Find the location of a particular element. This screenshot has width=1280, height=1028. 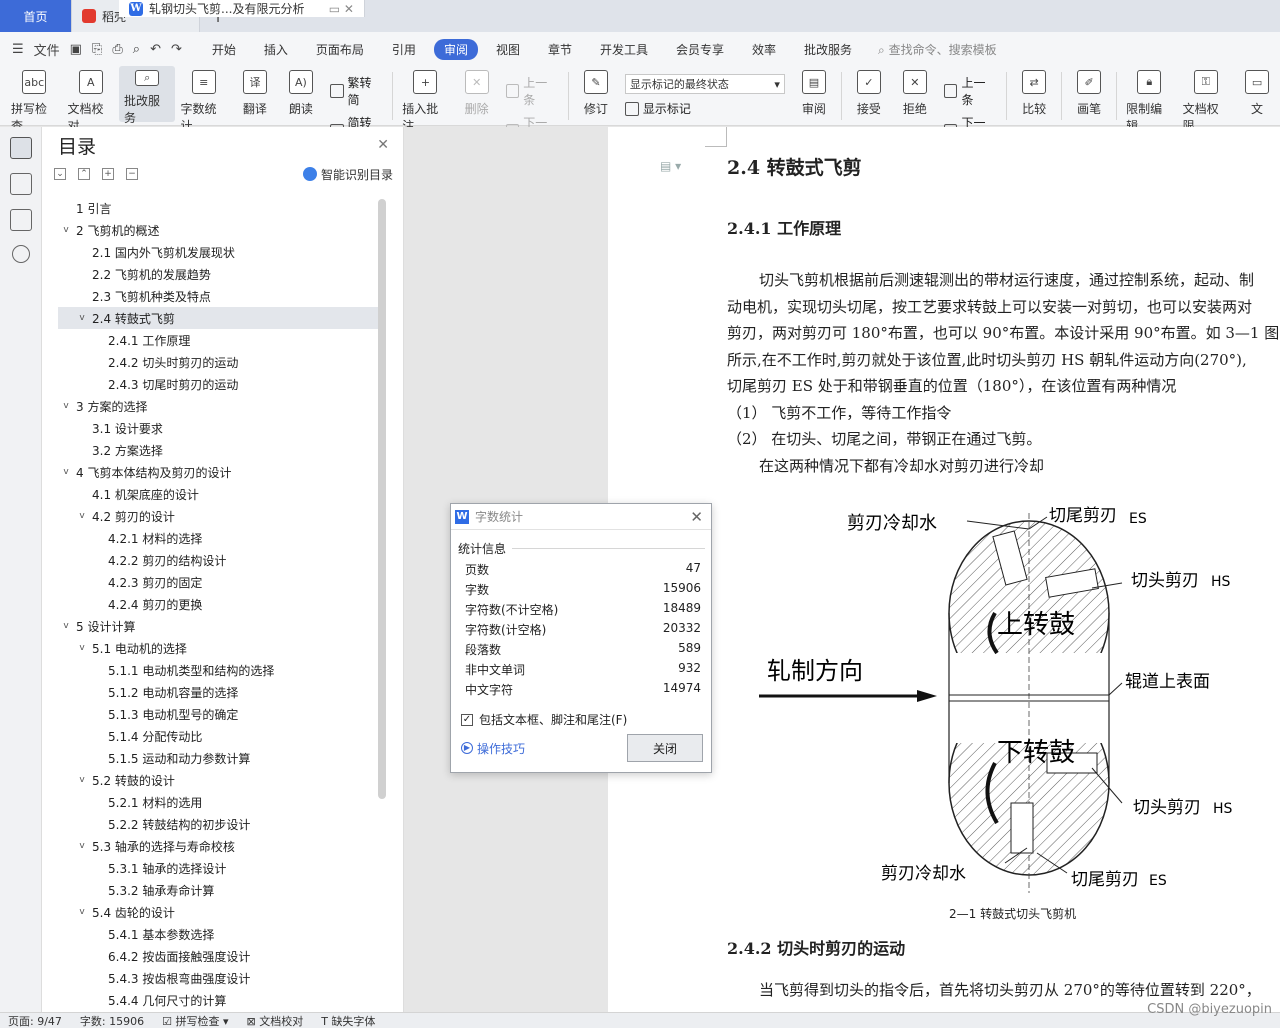

menu-reference: 引用 is located at coordinates (404, 49).